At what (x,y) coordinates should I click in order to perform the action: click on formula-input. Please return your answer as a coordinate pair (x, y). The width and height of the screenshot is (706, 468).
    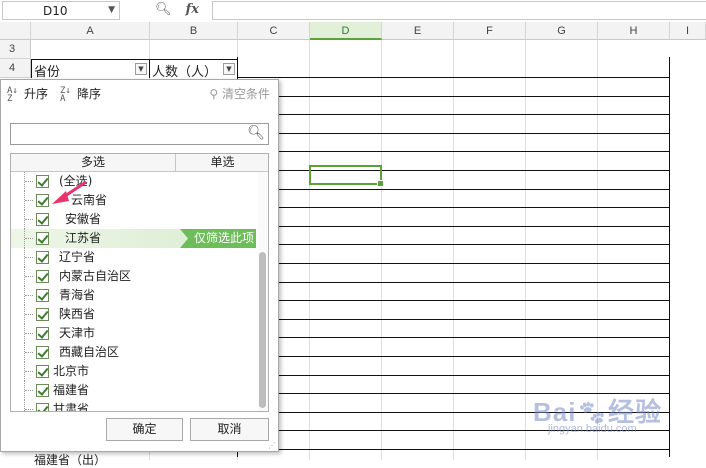
    Looking at the image, I should click on (459, 10).